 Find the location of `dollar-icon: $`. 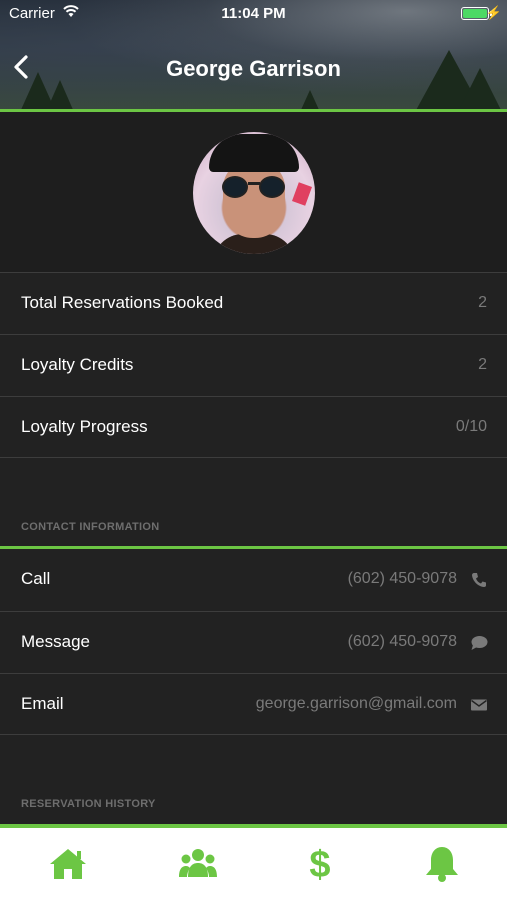

dollar-icon: $ is located at coordinates (319, 864).